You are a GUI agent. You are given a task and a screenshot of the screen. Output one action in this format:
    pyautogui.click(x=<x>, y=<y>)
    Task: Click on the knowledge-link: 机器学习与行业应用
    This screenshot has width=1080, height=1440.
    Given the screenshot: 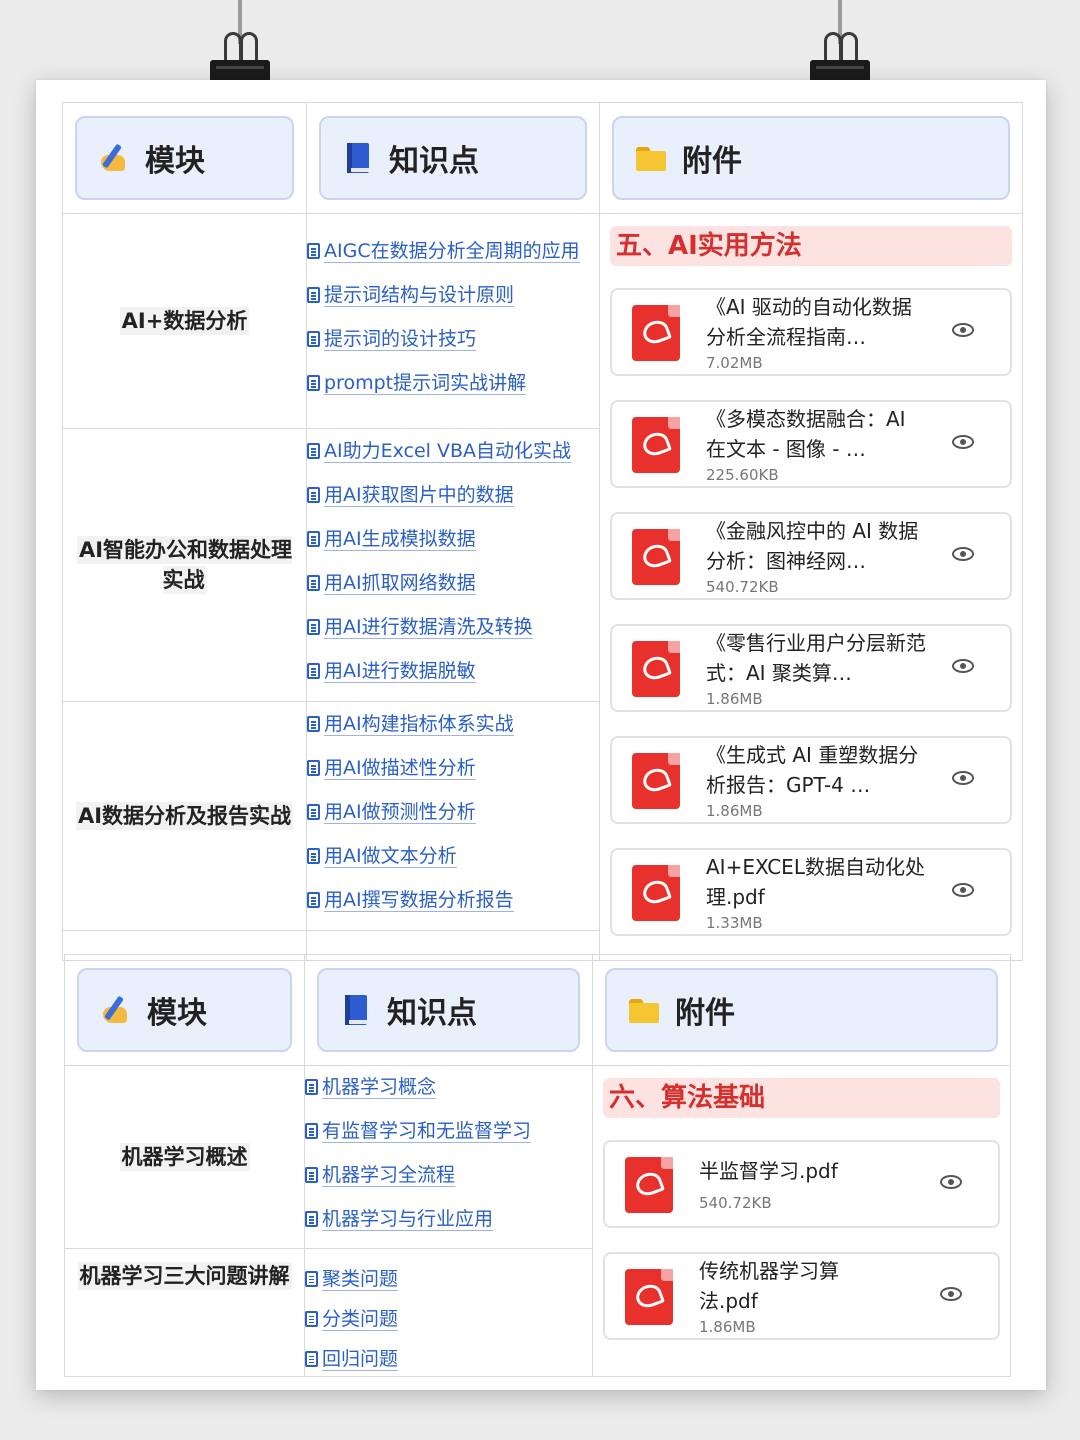 What is the action you would take?
    pyautogui.click(x=448, y=1219)
    